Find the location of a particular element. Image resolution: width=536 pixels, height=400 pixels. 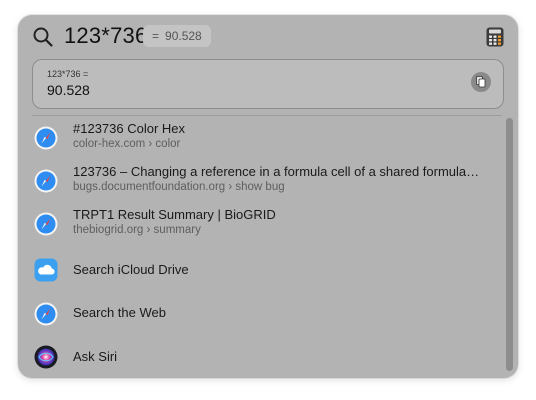

inline-result-badge: = 90.528 is located at coordinates (177, 36).